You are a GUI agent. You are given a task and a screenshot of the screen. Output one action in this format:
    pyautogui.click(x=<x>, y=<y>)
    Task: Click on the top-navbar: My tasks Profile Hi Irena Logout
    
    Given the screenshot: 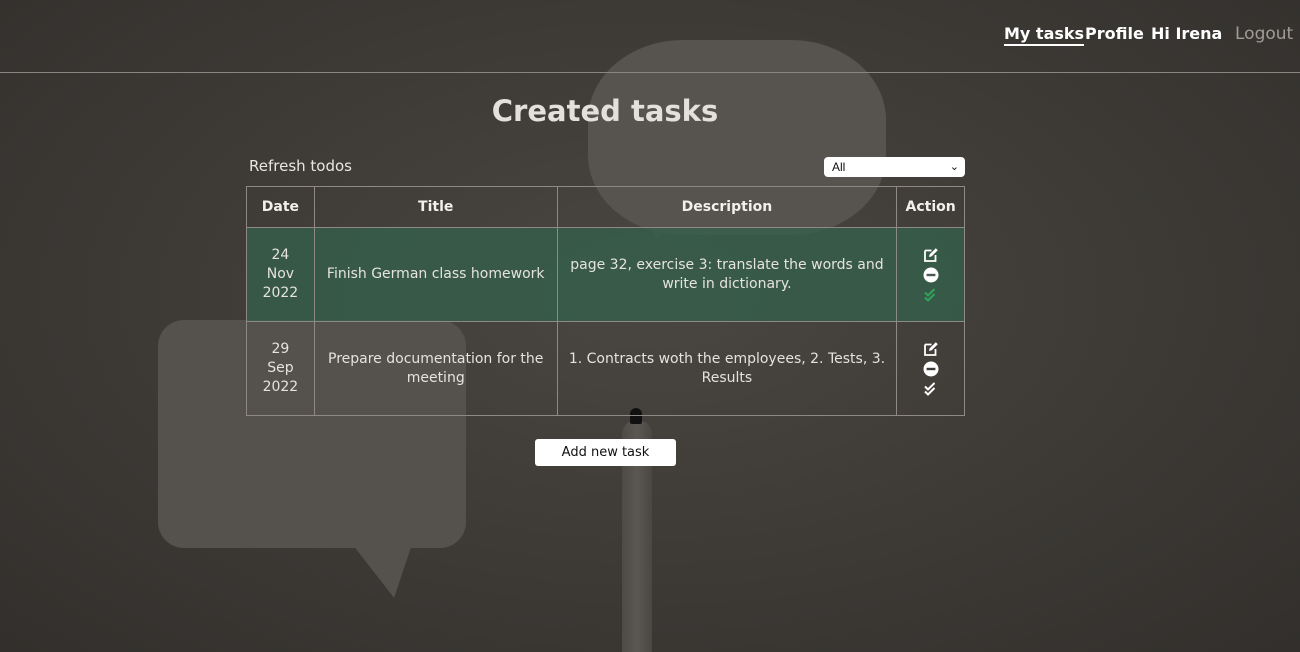 What is the action you would take?
    pyautogui.click(x=650, y=36)
    